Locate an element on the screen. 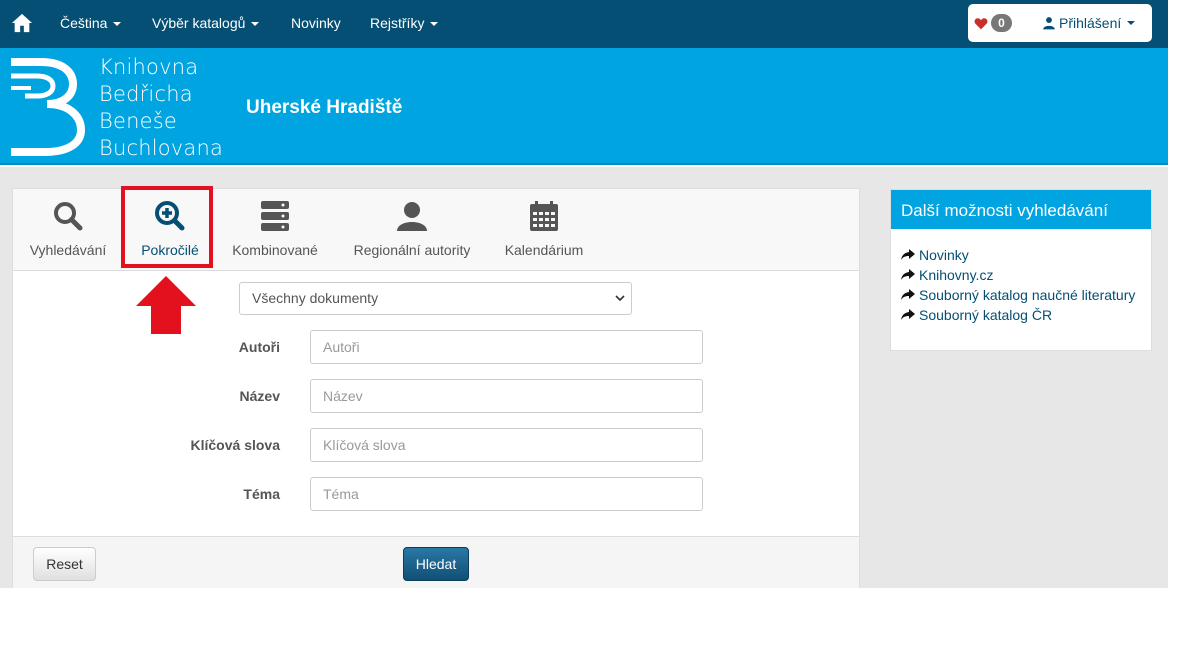 Image resolution: width=1187 pixels, height=648 pixels. authors-label: Autoři is located at coordinates (259, 347).